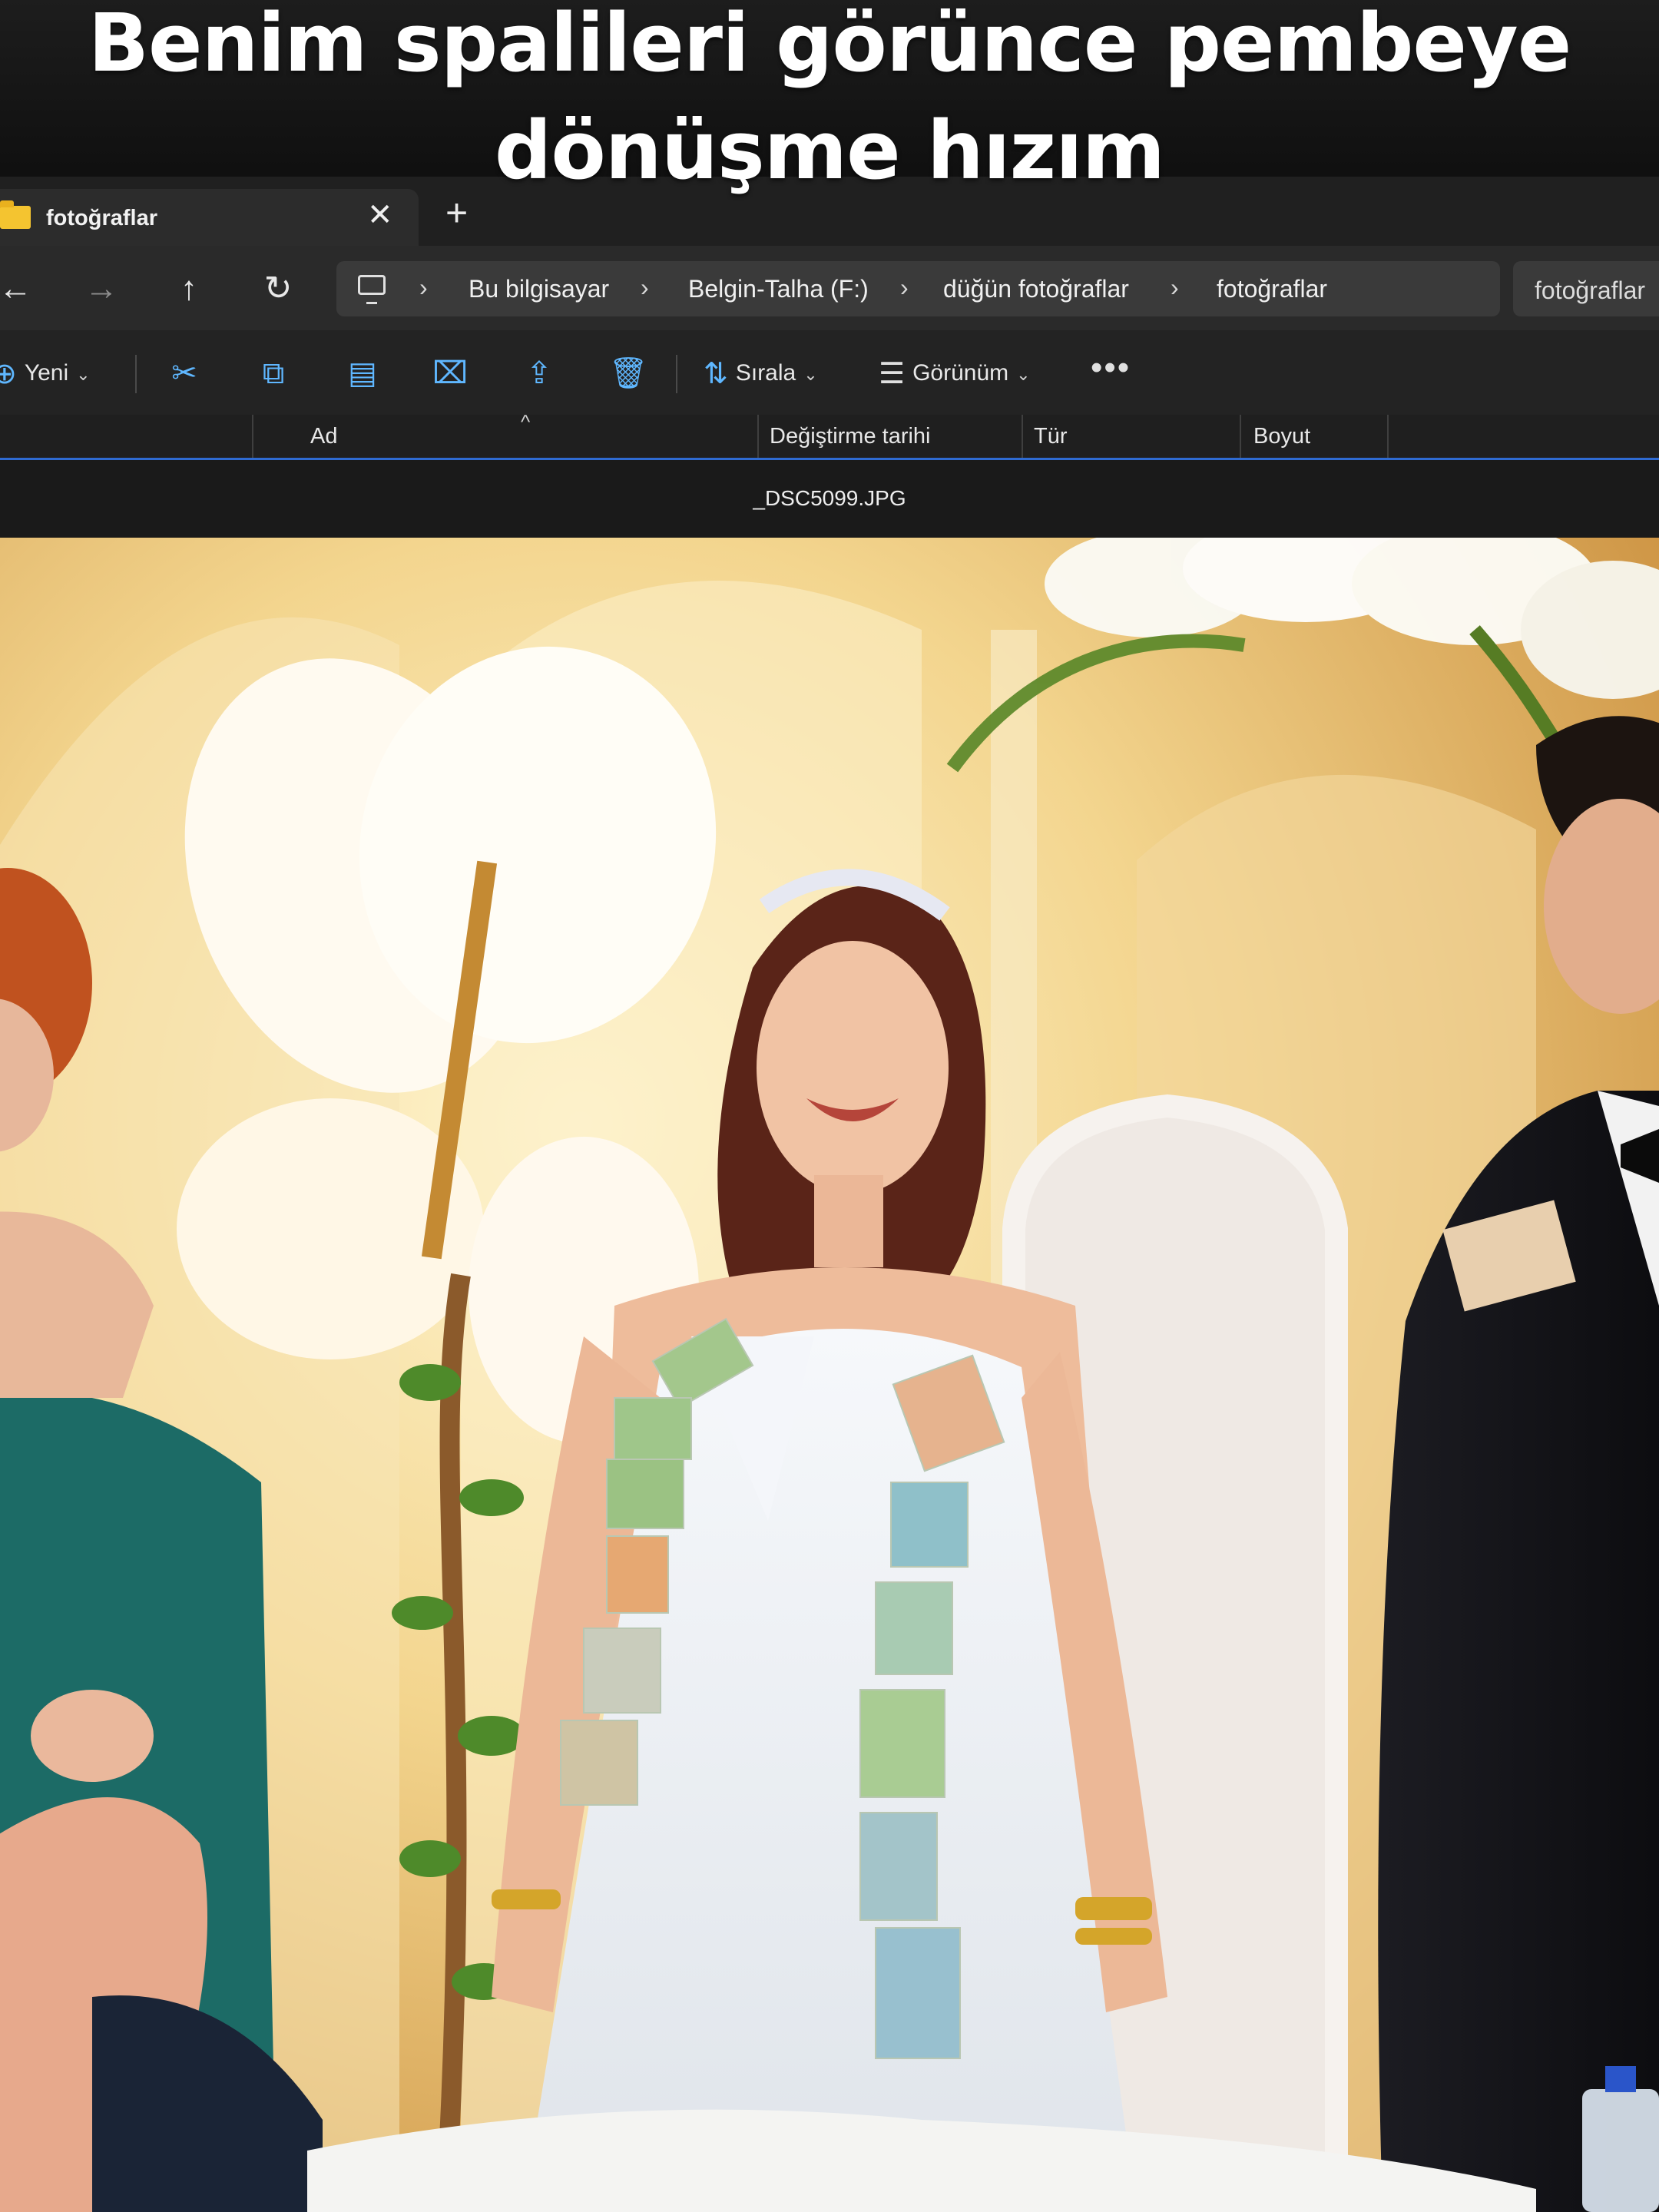 Image resolution: width=1659 pixels, height=2212 pixels. I want to click on paste-icon: ▤, so click(362, 374).